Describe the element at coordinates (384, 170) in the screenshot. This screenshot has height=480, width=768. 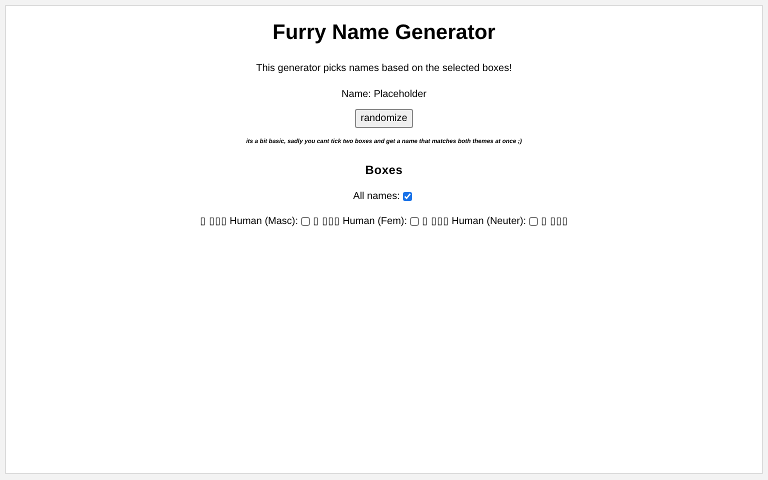
I see `boxes-heading: Boxes` at that location.